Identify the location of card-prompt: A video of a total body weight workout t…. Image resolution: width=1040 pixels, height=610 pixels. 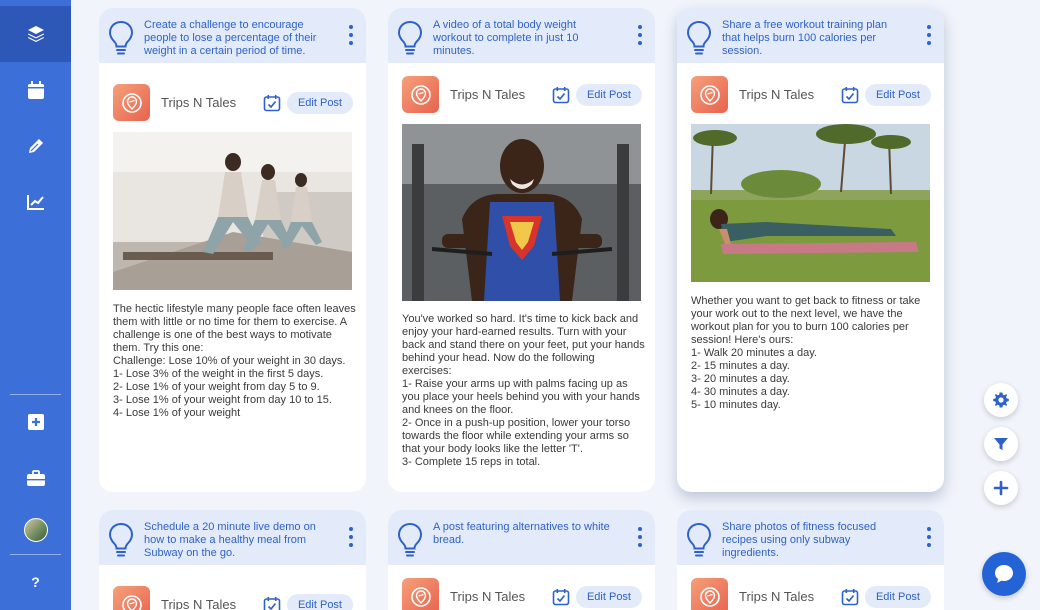
(506, 38).